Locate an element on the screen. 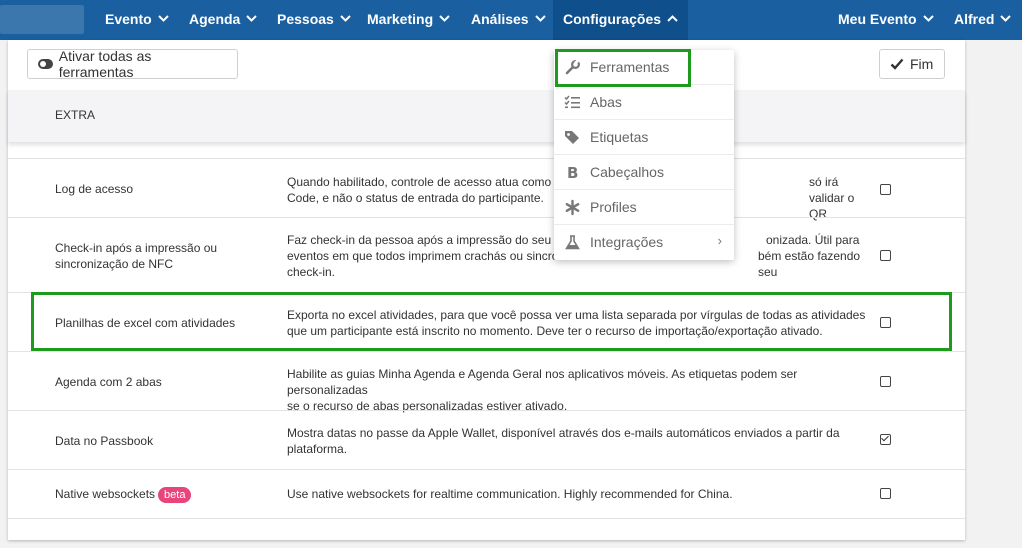 Image resolution: width=1022 pixels, height=548 pixels. menu-item-label: Integrações is located at coordinates (627, 242).